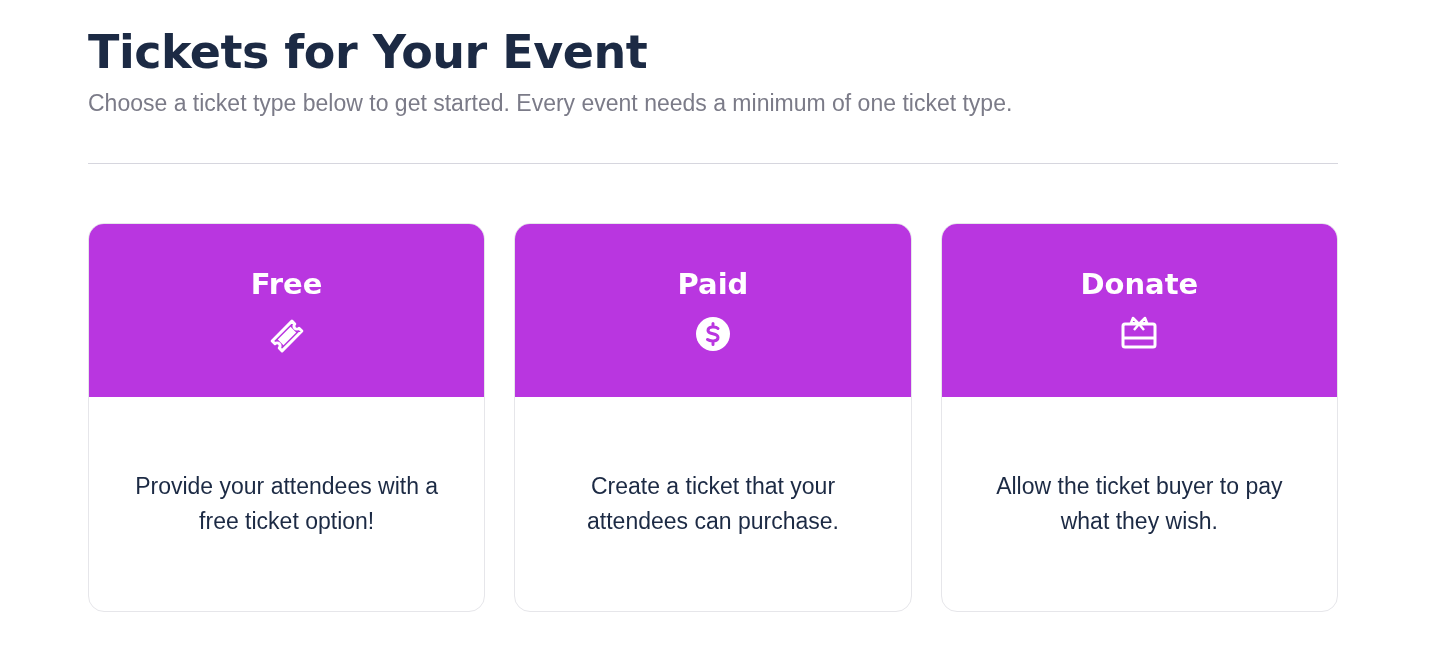  I want to click on page-title: Tickets for Your Event, so click(368, 52).